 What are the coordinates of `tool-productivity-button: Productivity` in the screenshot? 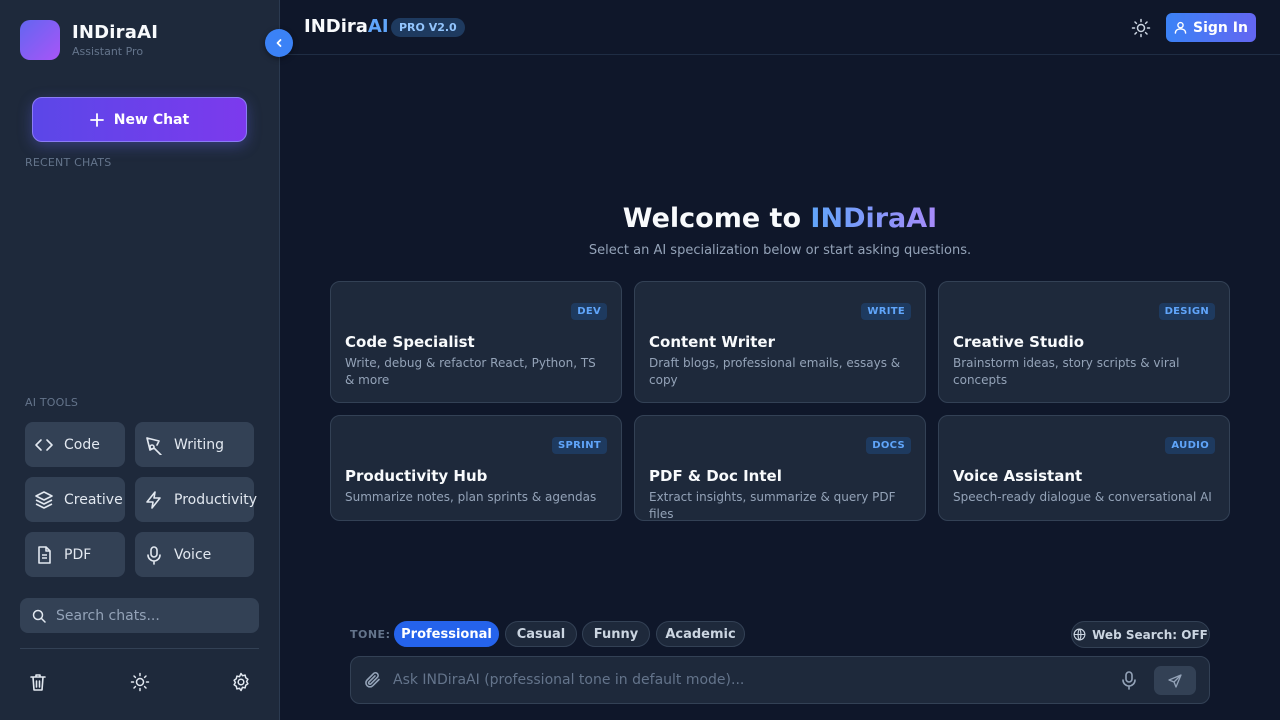 It's located at (196, 499).